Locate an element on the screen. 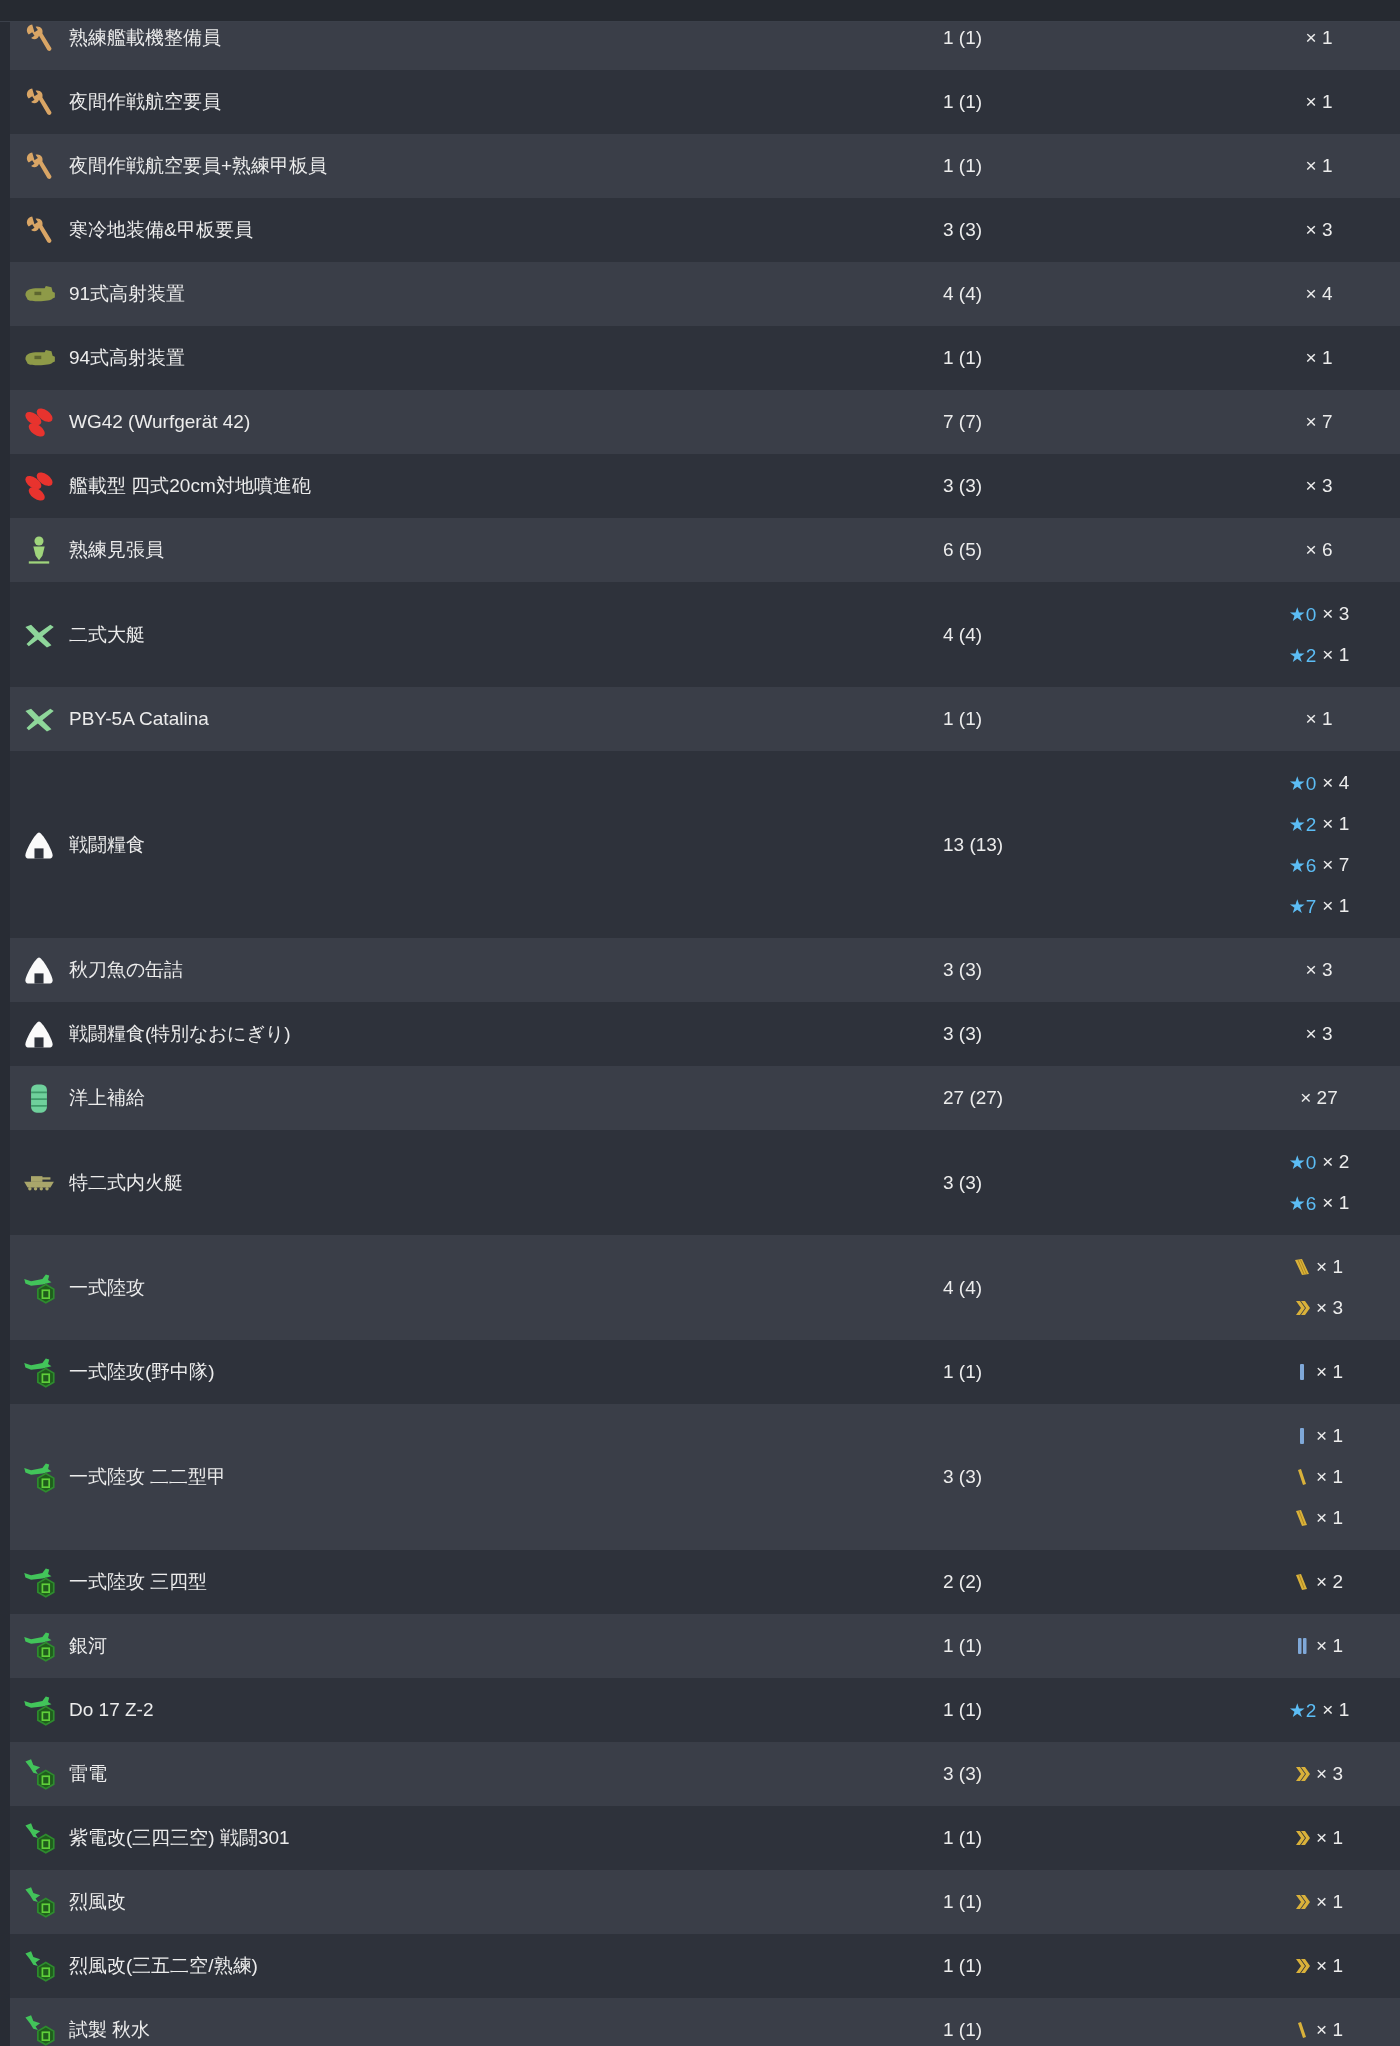  equipment-name: 雷電 is located at coordinates (88, 1774).